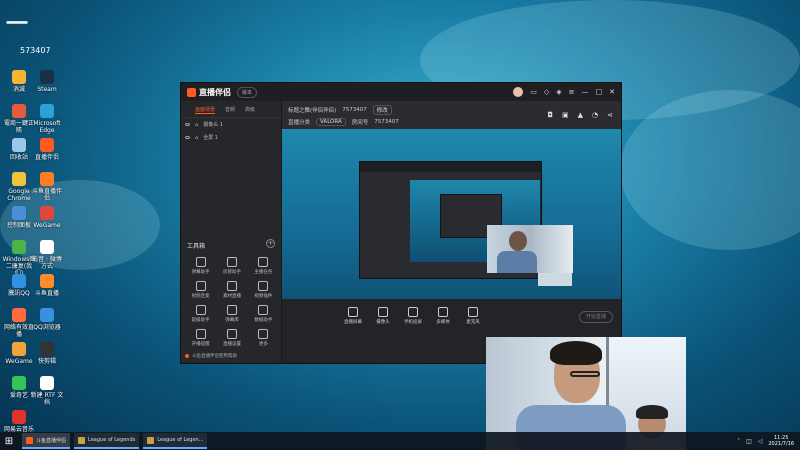 This screenshot has height=450, width=800. I want to click on tool-button: 超级助手, so click(200, 314).